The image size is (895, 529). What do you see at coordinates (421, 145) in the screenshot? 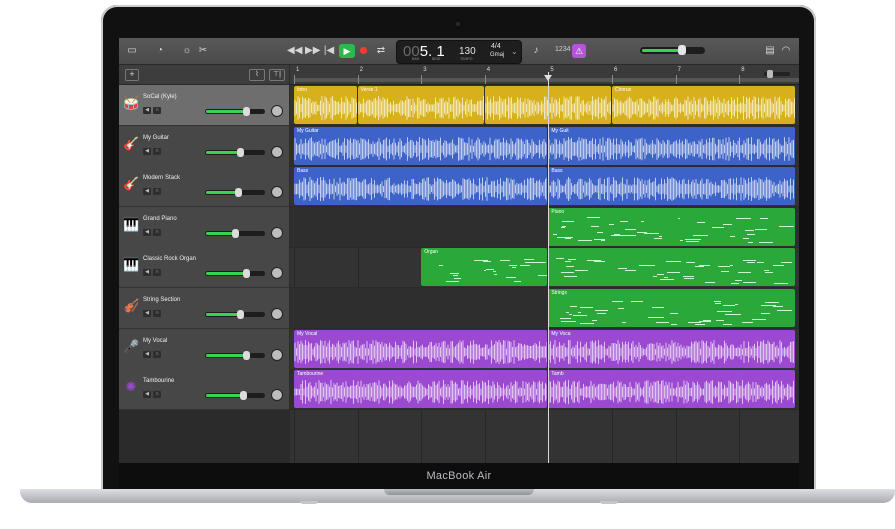
I see `region: My Guitar` at bounding box center [421, 145].